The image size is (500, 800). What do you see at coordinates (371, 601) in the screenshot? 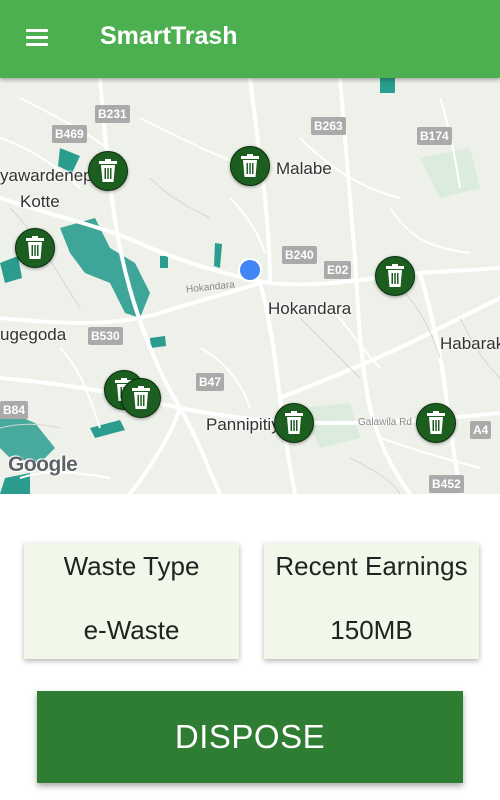
I see `earnings-card: Recent Earnings 150MB` at bounding box center [371, 601].